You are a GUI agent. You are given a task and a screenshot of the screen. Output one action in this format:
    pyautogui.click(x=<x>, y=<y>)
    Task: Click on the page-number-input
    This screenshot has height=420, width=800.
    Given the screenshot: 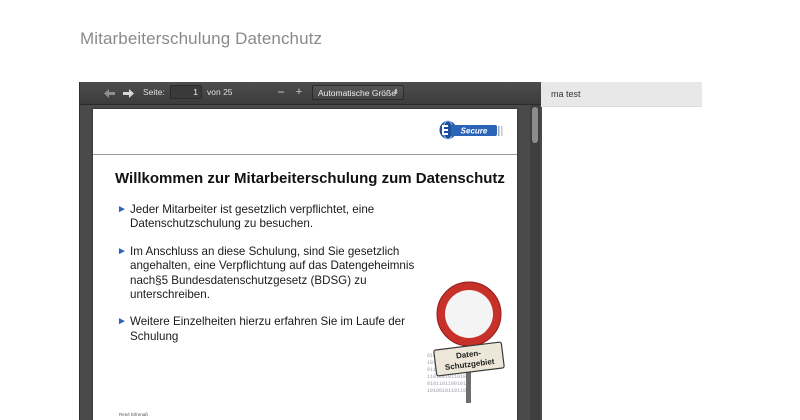 What is the action you would take?
    pyautogui.click(x=186, y=92)
    